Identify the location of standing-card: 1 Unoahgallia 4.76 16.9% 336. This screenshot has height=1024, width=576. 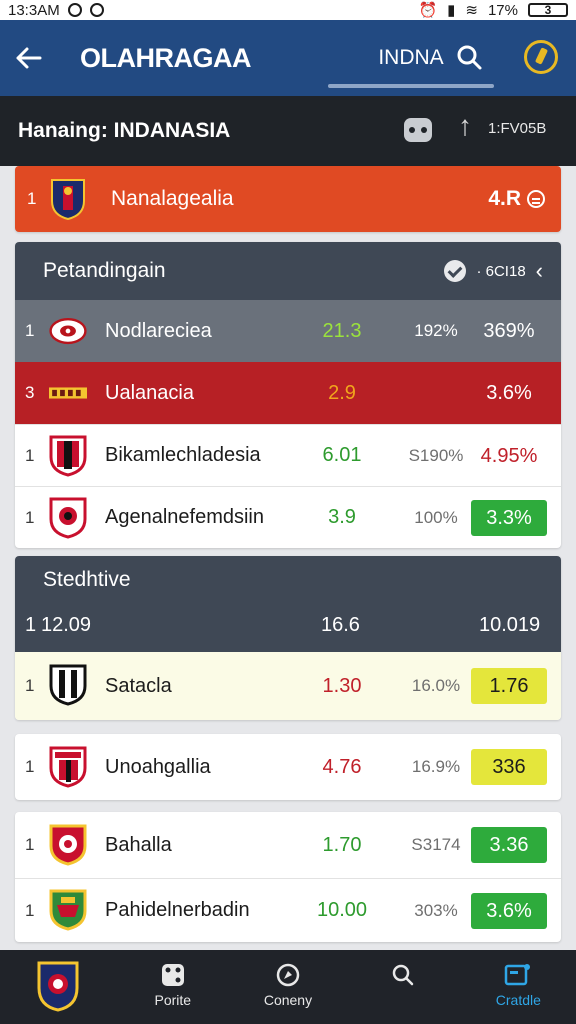
(288, 767).